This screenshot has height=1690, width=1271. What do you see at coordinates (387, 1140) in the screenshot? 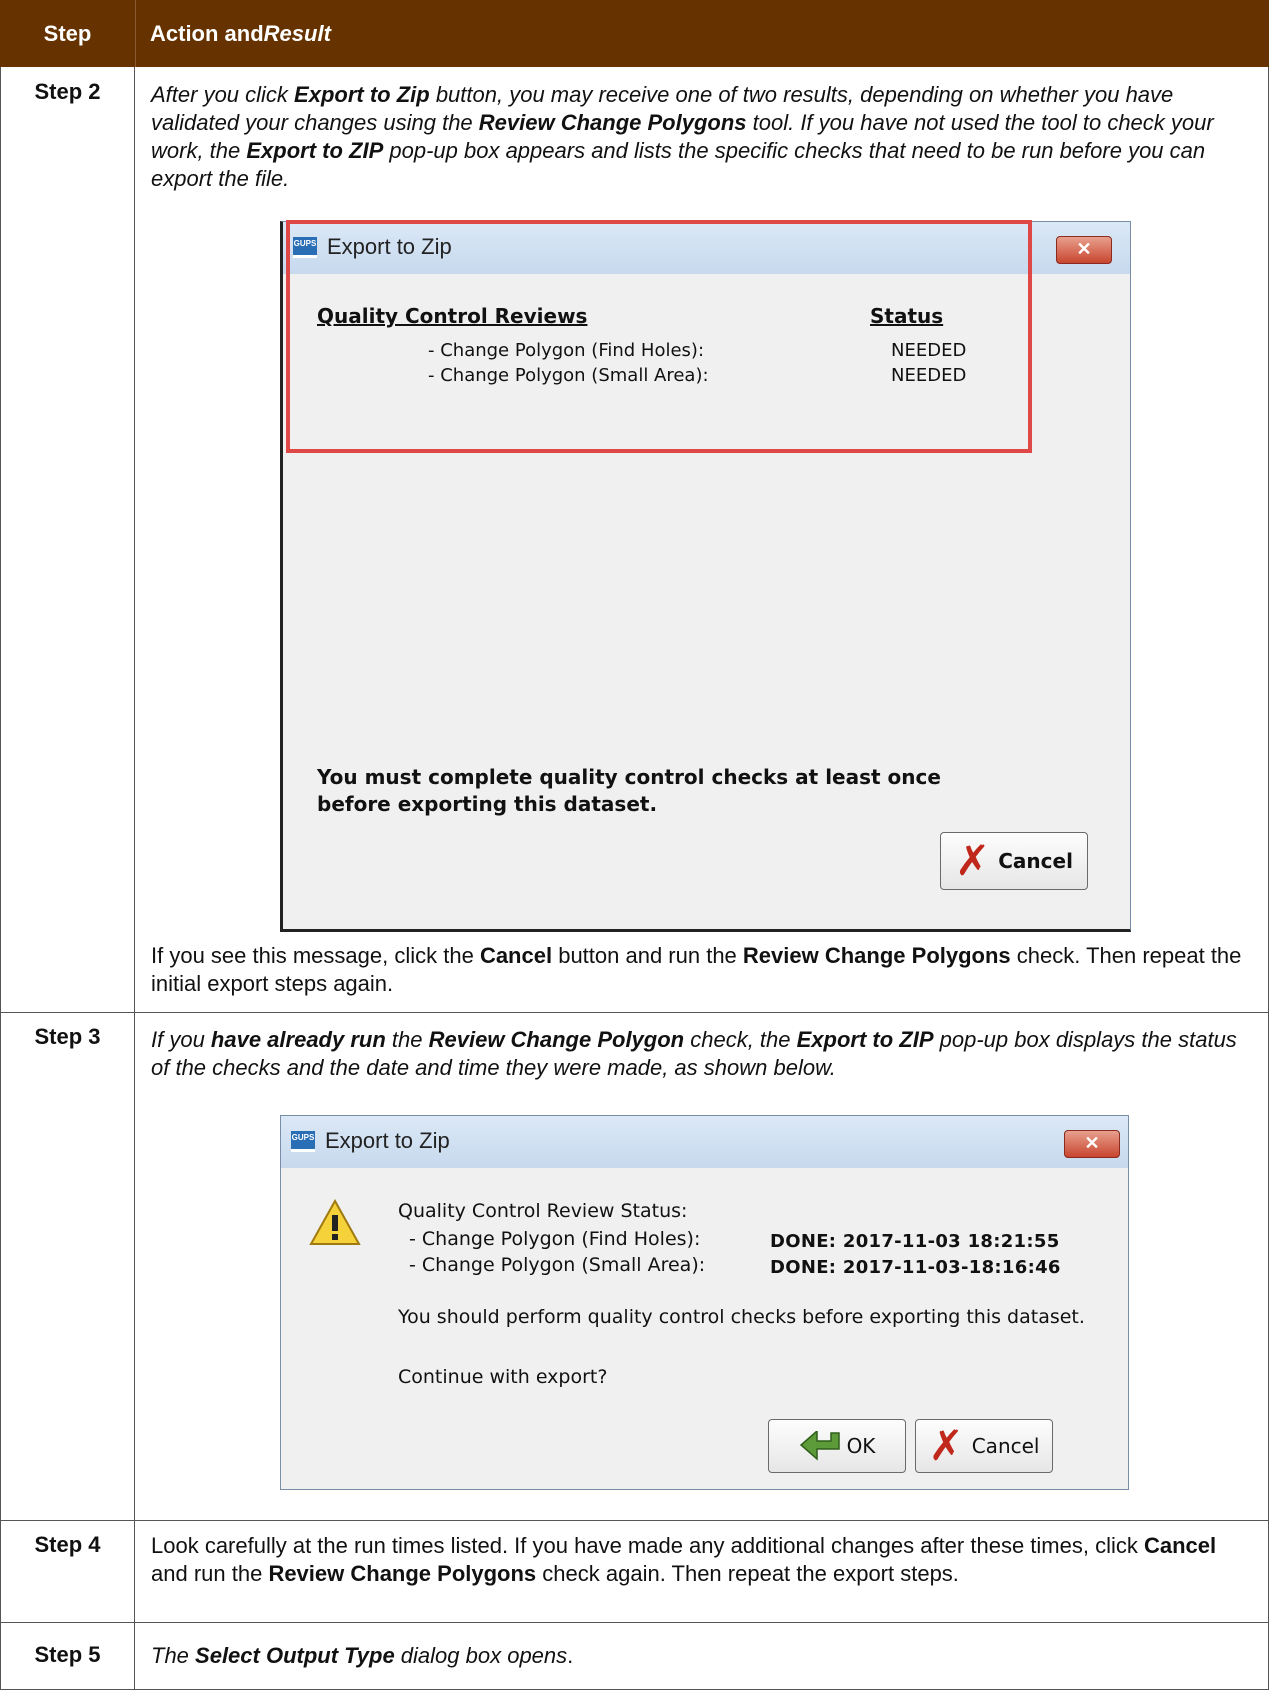
I see `dialog-title: Export to Zip` at bounding box center [387, 1140].